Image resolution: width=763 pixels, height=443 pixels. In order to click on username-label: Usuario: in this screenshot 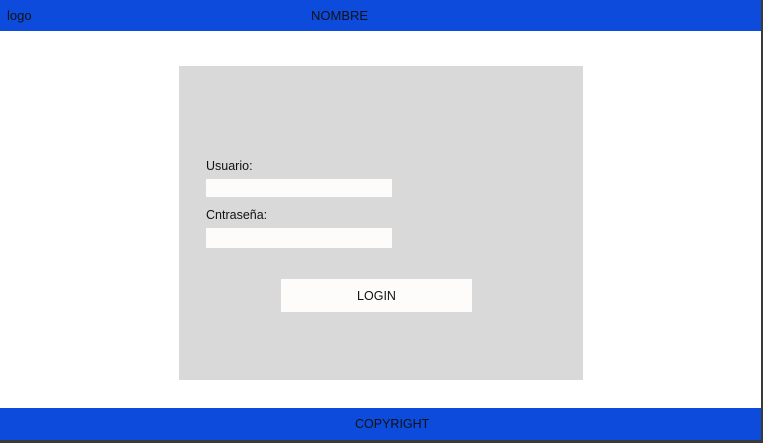, I will do `click(229, 166)`.